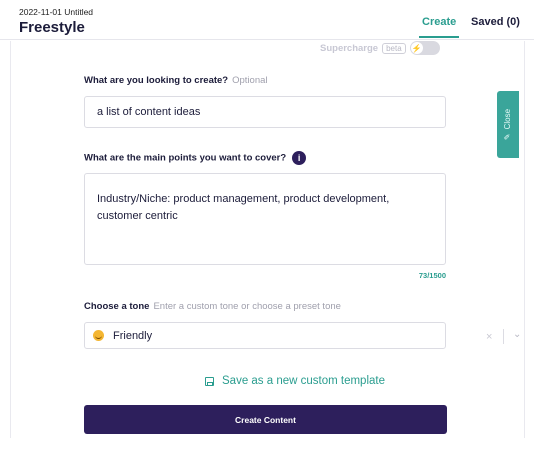  Describe the element at coordinates (98, 335) in the screenshot. I see `smiley-icon` at that location.